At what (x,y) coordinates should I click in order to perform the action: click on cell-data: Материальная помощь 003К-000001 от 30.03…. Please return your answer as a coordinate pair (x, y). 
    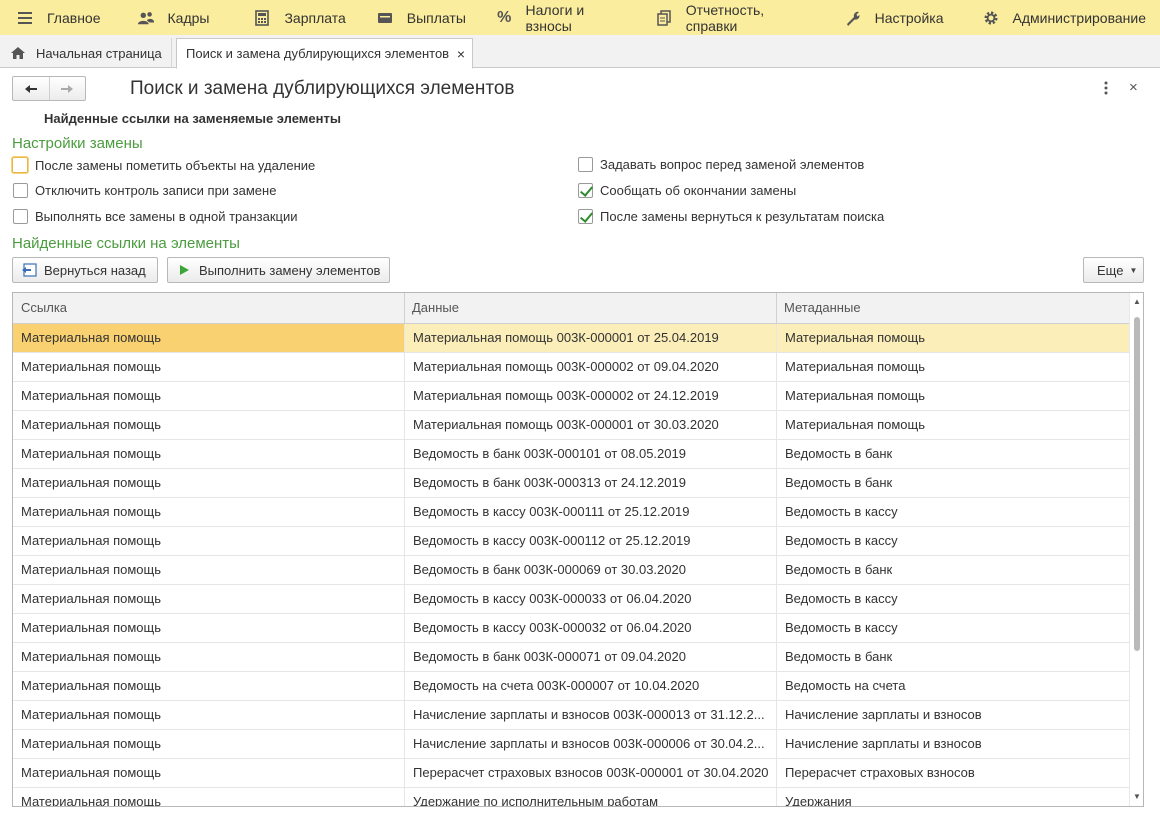
    Looking at the image, I should click on (590, 425).